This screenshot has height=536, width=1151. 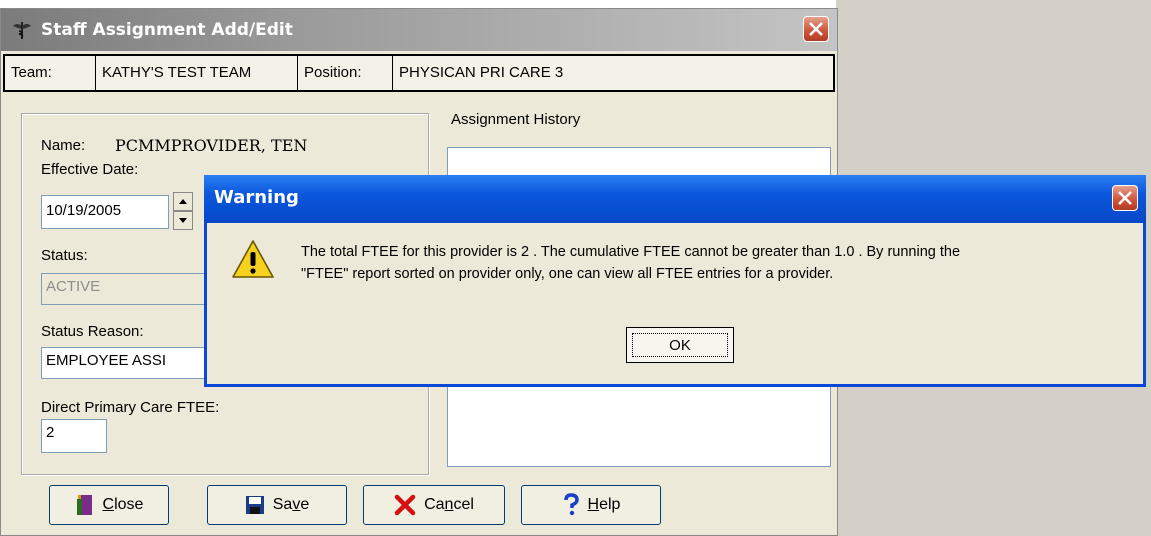 I want to click on name-label: Name:, so click(x=63, y=145).